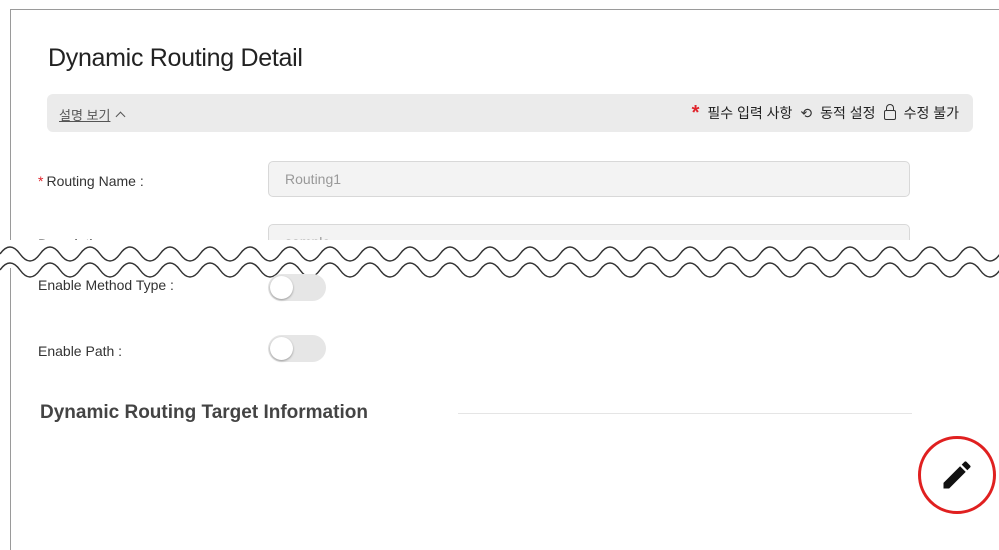 The image size is (999, 550). I want to click on dynamic-legend-label: 동적 설정, so click(848, 113).